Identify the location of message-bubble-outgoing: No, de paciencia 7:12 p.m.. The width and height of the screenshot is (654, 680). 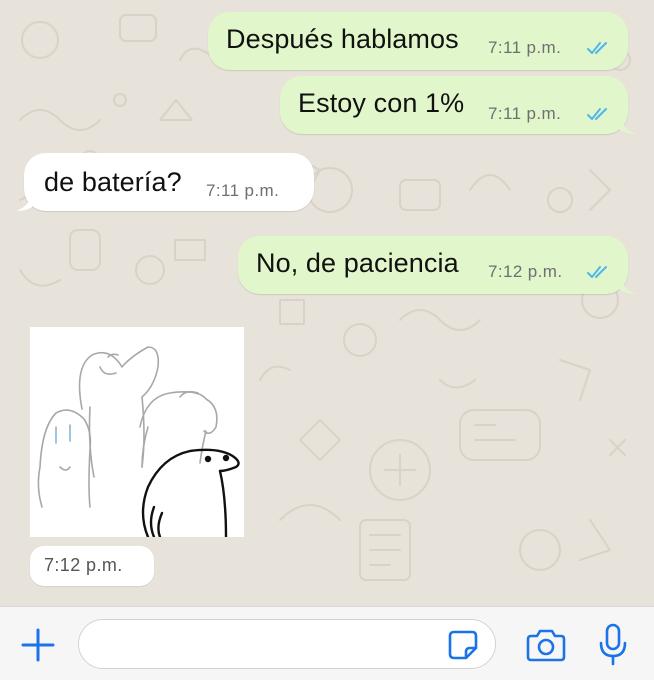
(437, 265).